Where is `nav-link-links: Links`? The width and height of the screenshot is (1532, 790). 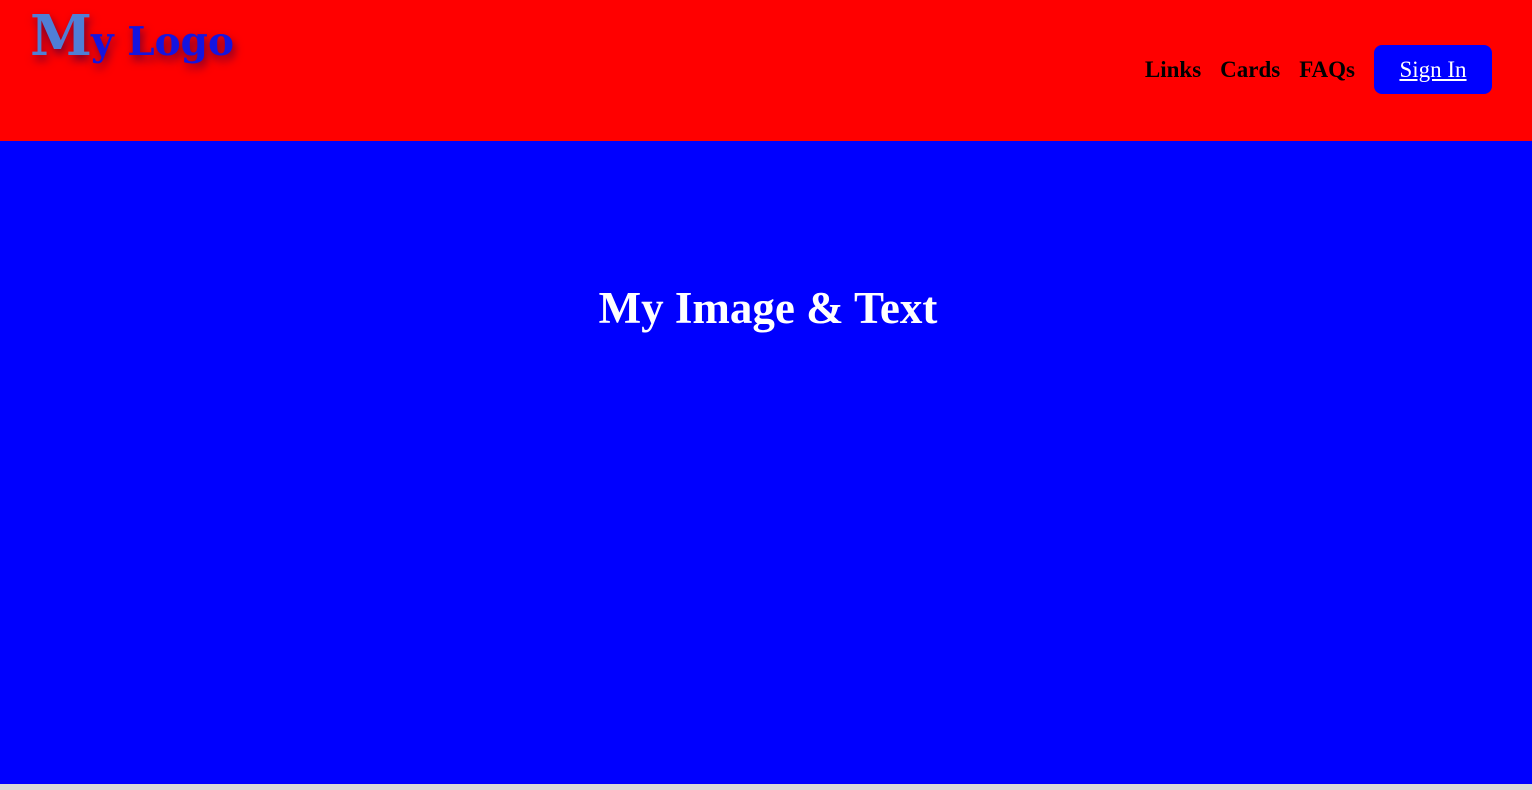
nav-link-links: Links is located at coordinates (1173, 70).